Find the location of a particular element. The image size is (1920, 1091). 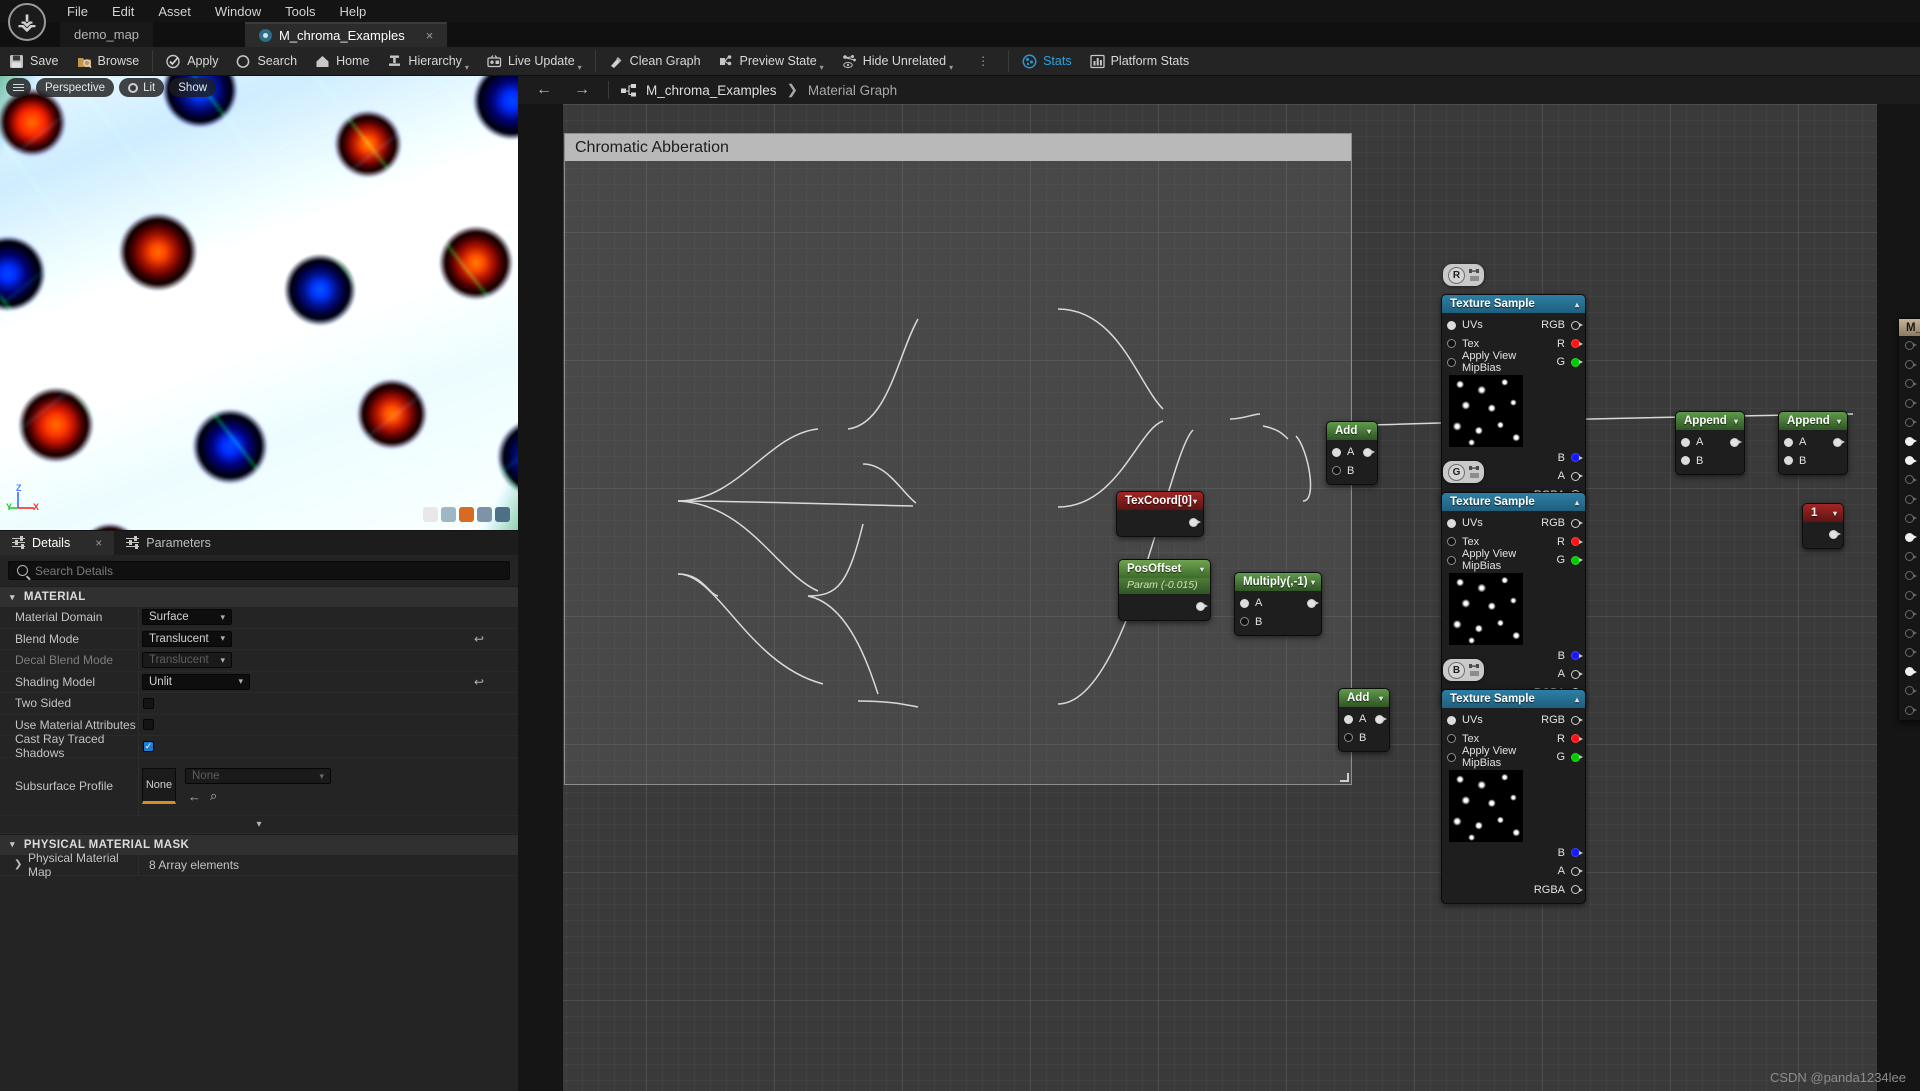

cylinder-preview-icon is located at coordinates (484, 514).